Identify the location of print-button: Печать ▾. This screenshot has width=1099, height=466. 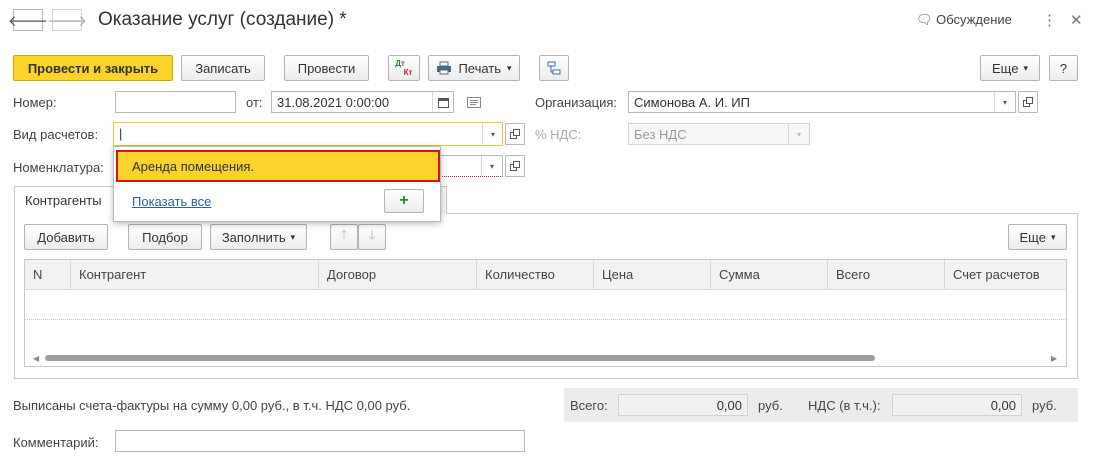
(474, 68).